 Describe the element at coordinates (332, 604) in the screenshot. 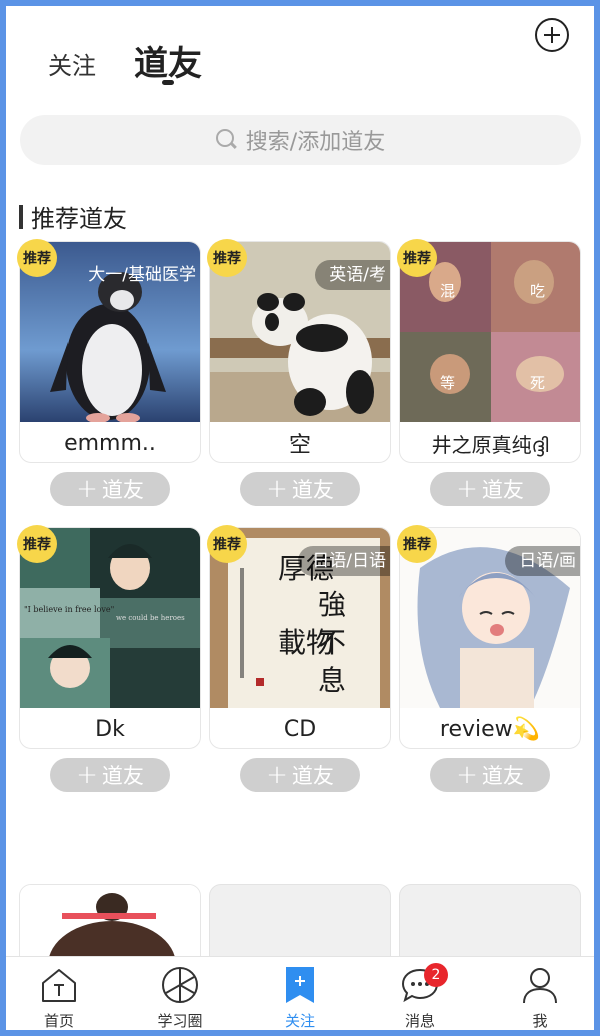

I see `calligraphy-text: 強` at that location.